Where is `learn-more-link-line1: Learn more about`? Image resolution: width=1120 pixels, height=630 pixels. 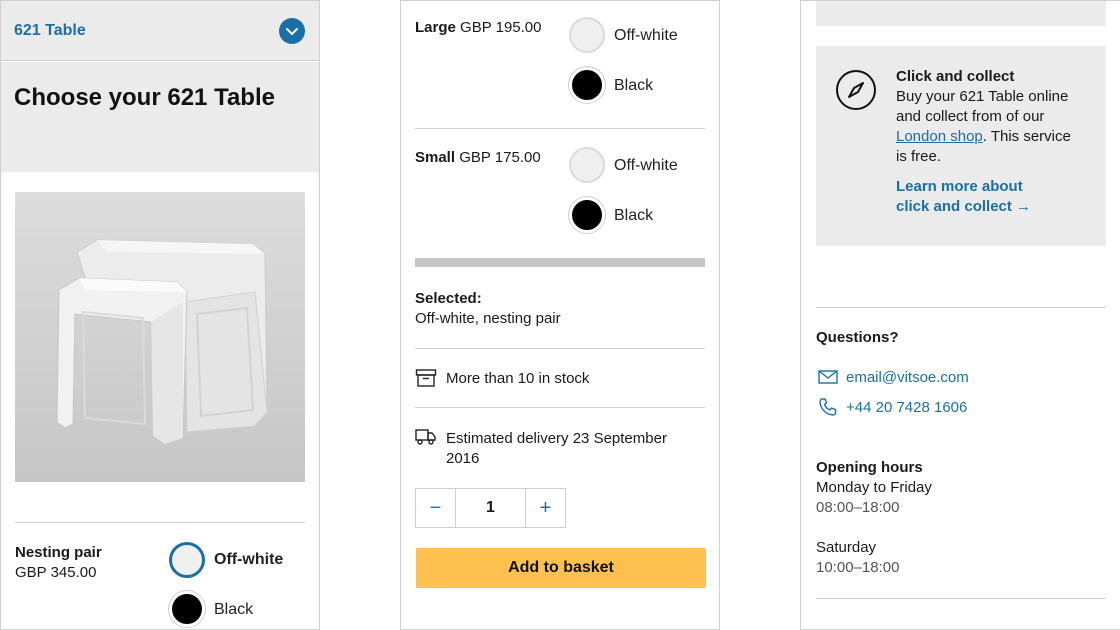
learn-more-link-line1: Learn more about is located at coordinates (959, 186).